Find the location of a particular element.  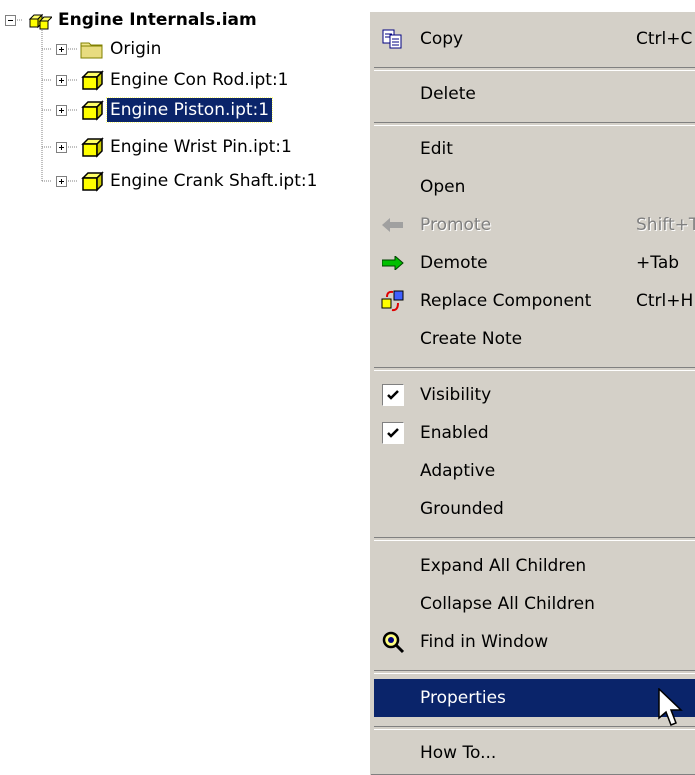

mouse-pointer-icon is located at coordinates (670, 707).